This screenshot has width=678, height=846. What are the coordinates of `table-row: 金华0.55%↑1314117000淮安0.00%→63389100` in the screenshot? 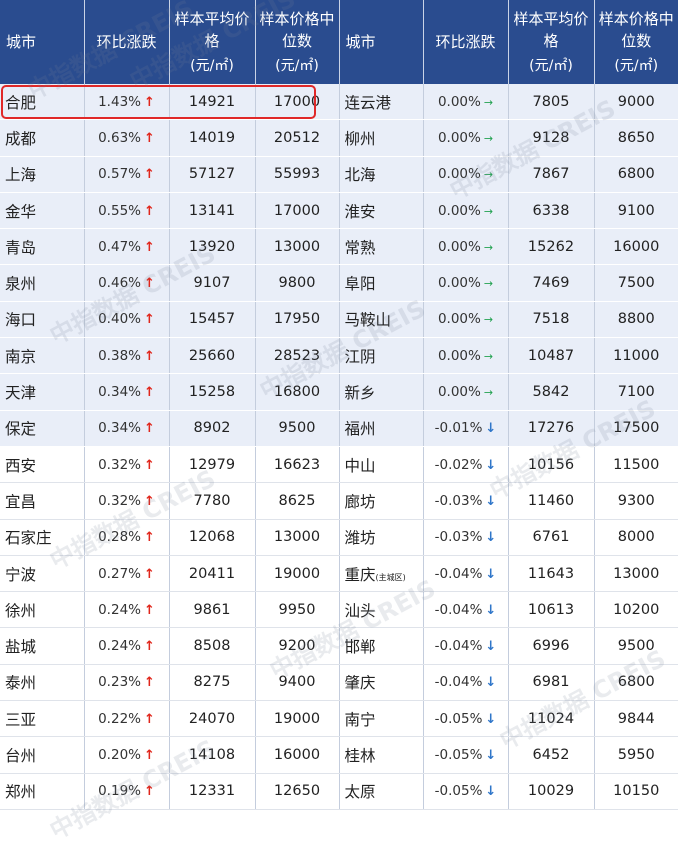 It's located at (339, 210).